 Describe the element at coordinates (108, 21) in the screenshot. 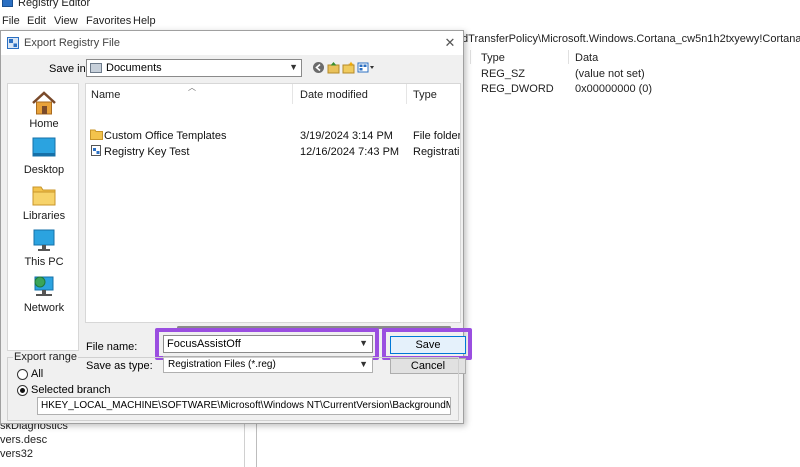

I see `menu-favorites: Favorites` at that location.